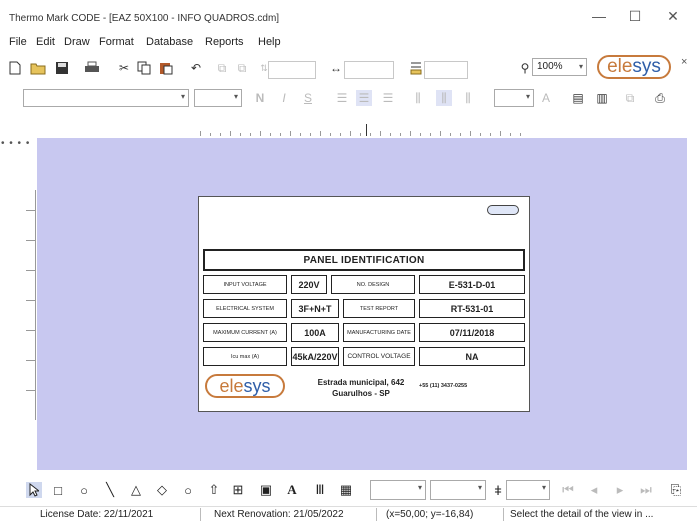  What do you see at coordinates (379, 308) in the screenshot?
I see `spec-label: TEST REPORT` at bounding box center [379, 308].